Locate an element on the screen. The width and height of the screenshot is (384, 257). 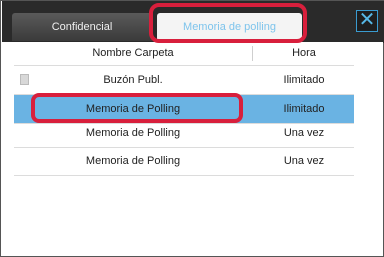
header-folder-name: Nombre Carpeta is located at coordinates (133, 53).